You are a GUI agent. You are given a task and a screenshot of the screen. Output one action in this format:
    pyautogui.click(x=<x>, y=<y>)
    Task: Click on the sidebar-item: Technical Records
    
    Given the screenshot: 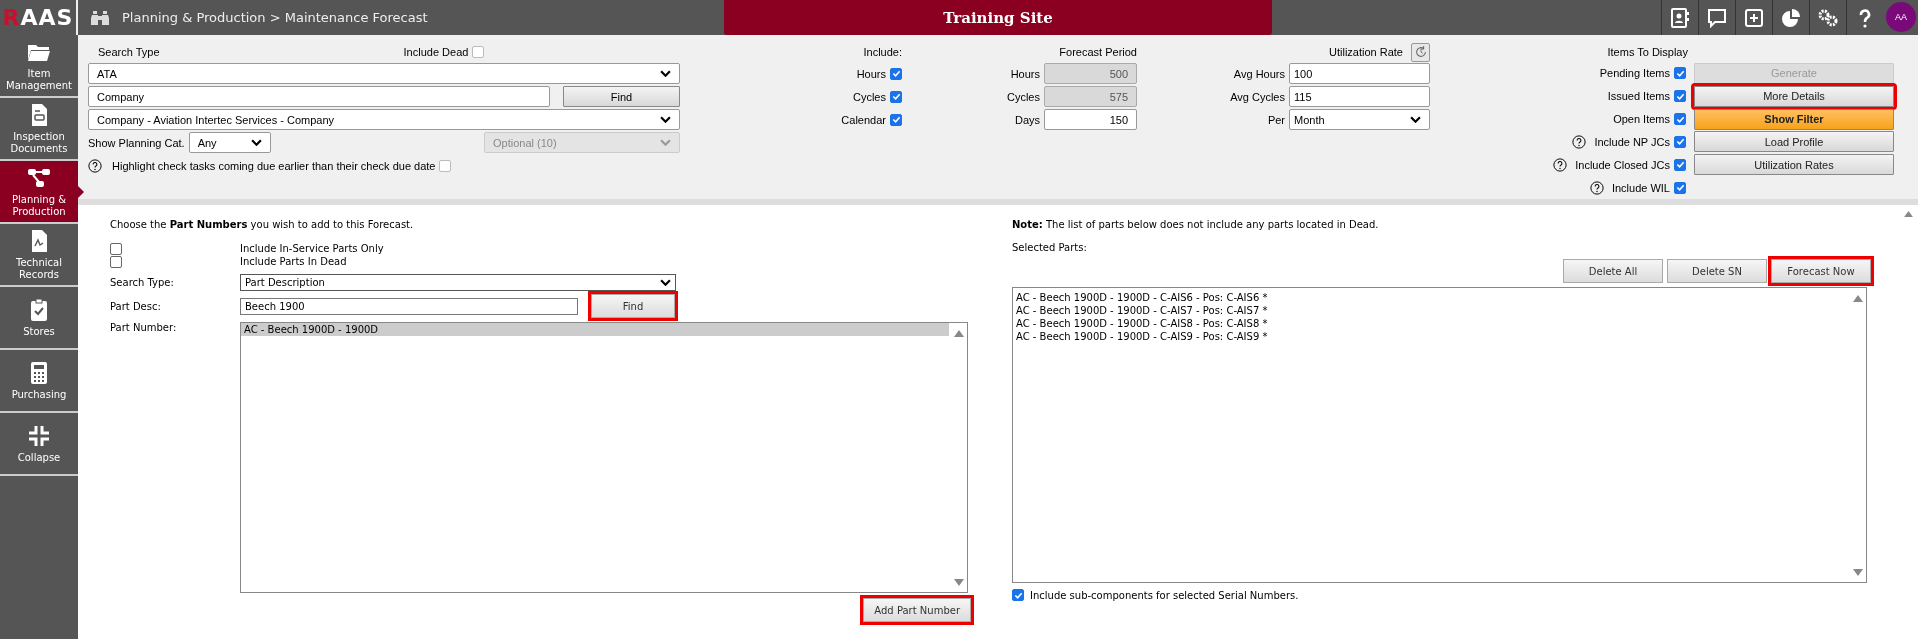 What is the action you would take?
    pyautogui.click(x=39, y=255)
    